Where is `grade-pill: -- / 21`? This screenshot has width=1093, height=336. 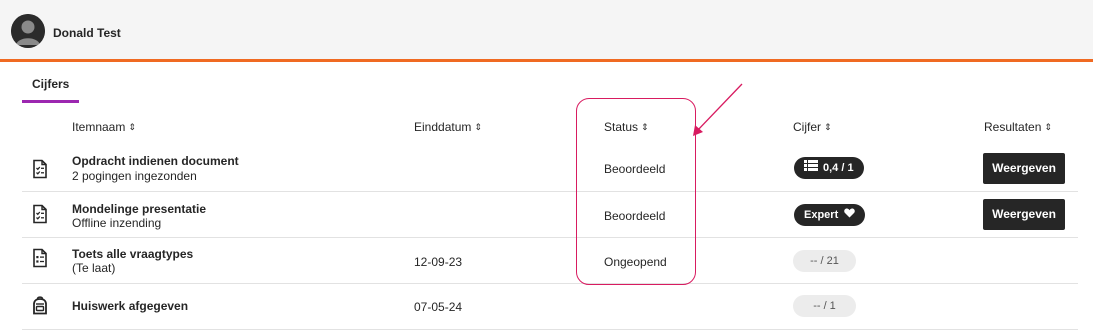 grade-pill: -- / 21 is located at coordinates (824, 261).